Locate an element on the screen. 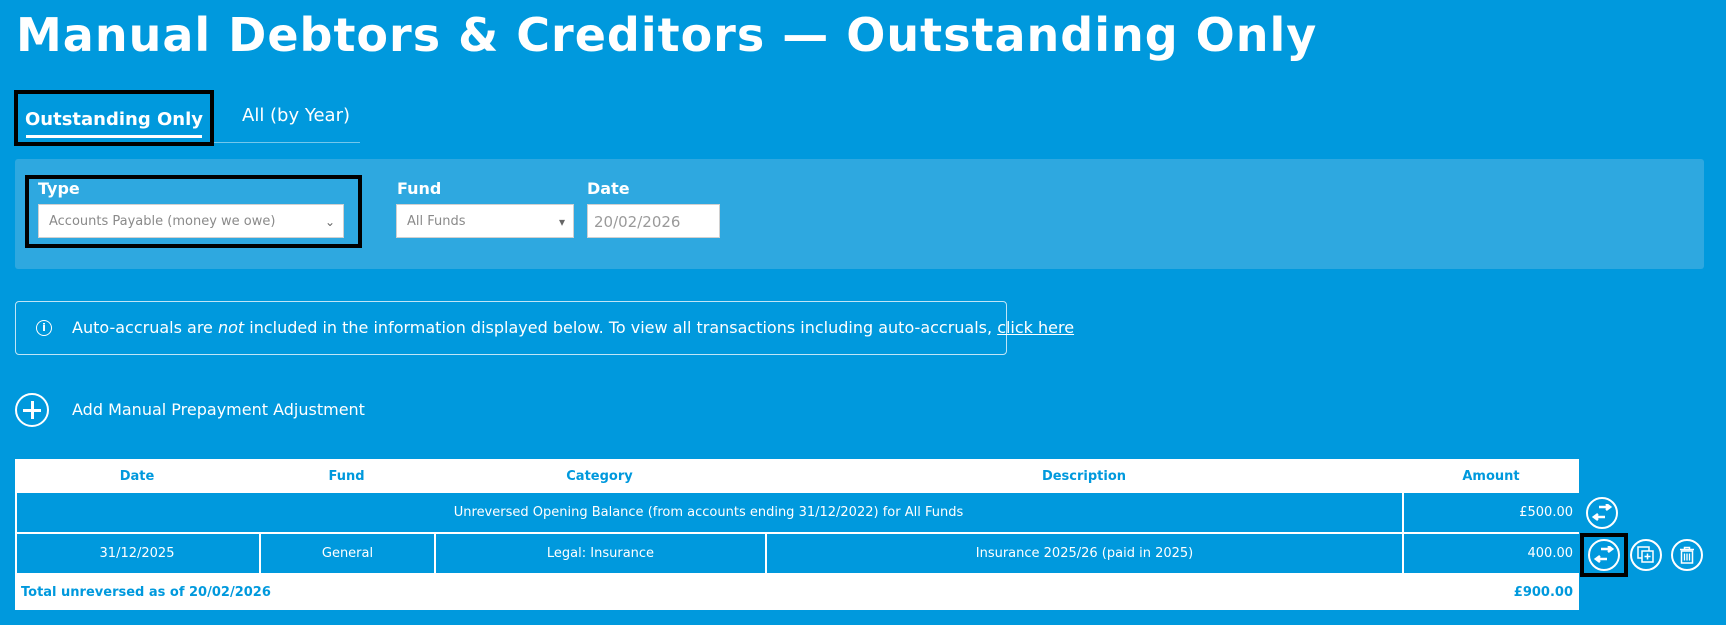 Image resolution: width=1726 pixels, height=625 pixels. info-text-before: Auto-accruals are is located at coordinates (145, 327).